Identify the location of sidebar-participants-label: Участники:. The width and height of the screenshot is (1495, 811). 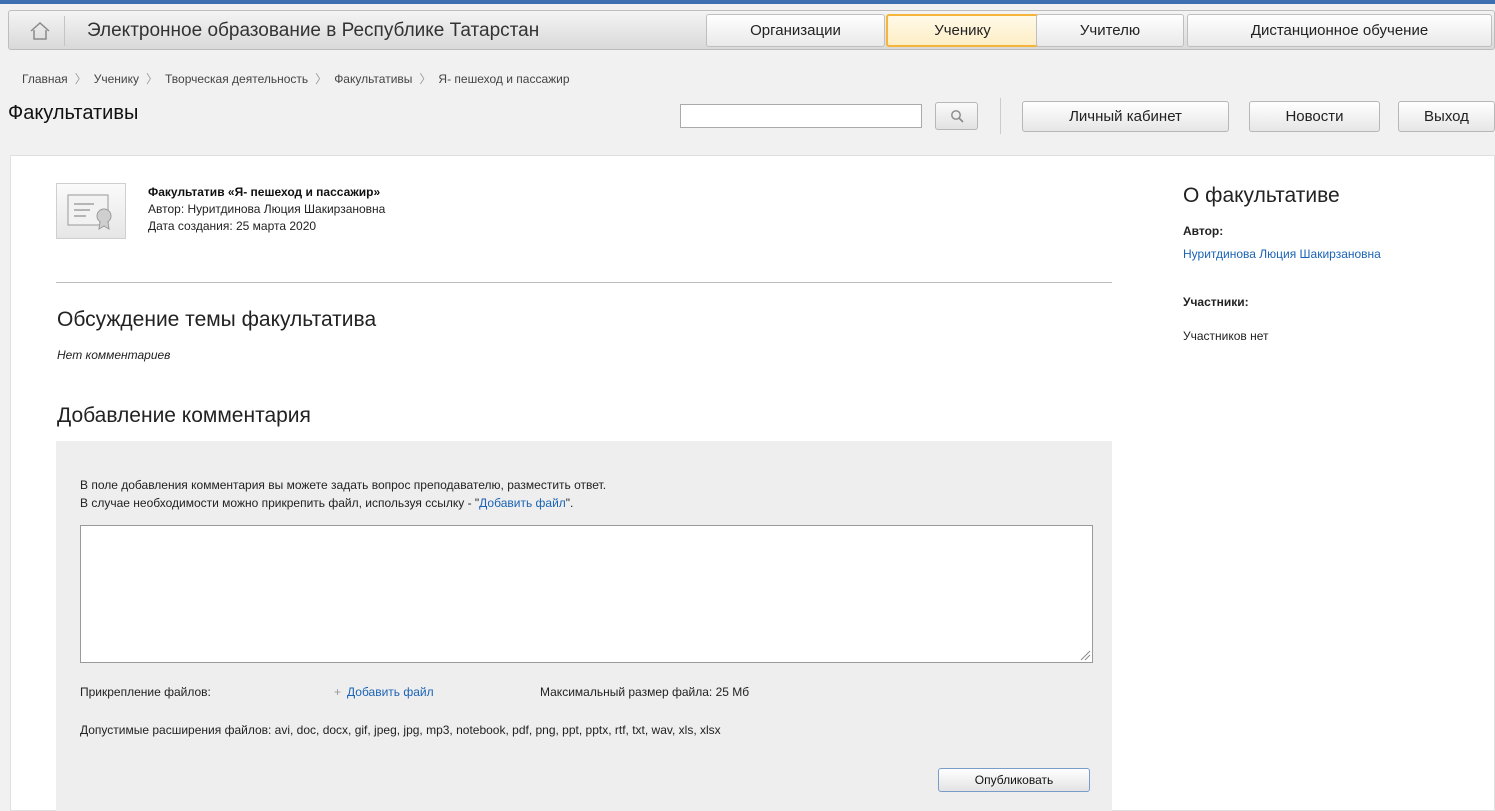
(1216, 302).